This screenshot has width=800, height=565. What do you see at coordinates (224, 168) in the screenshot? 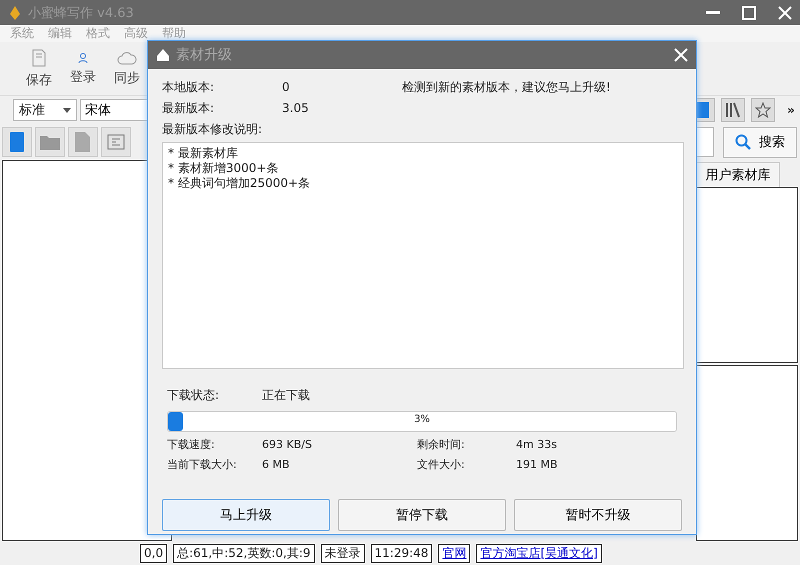
I see `note-line: * 素材新增3000+条` at bounding box center [224, 168].